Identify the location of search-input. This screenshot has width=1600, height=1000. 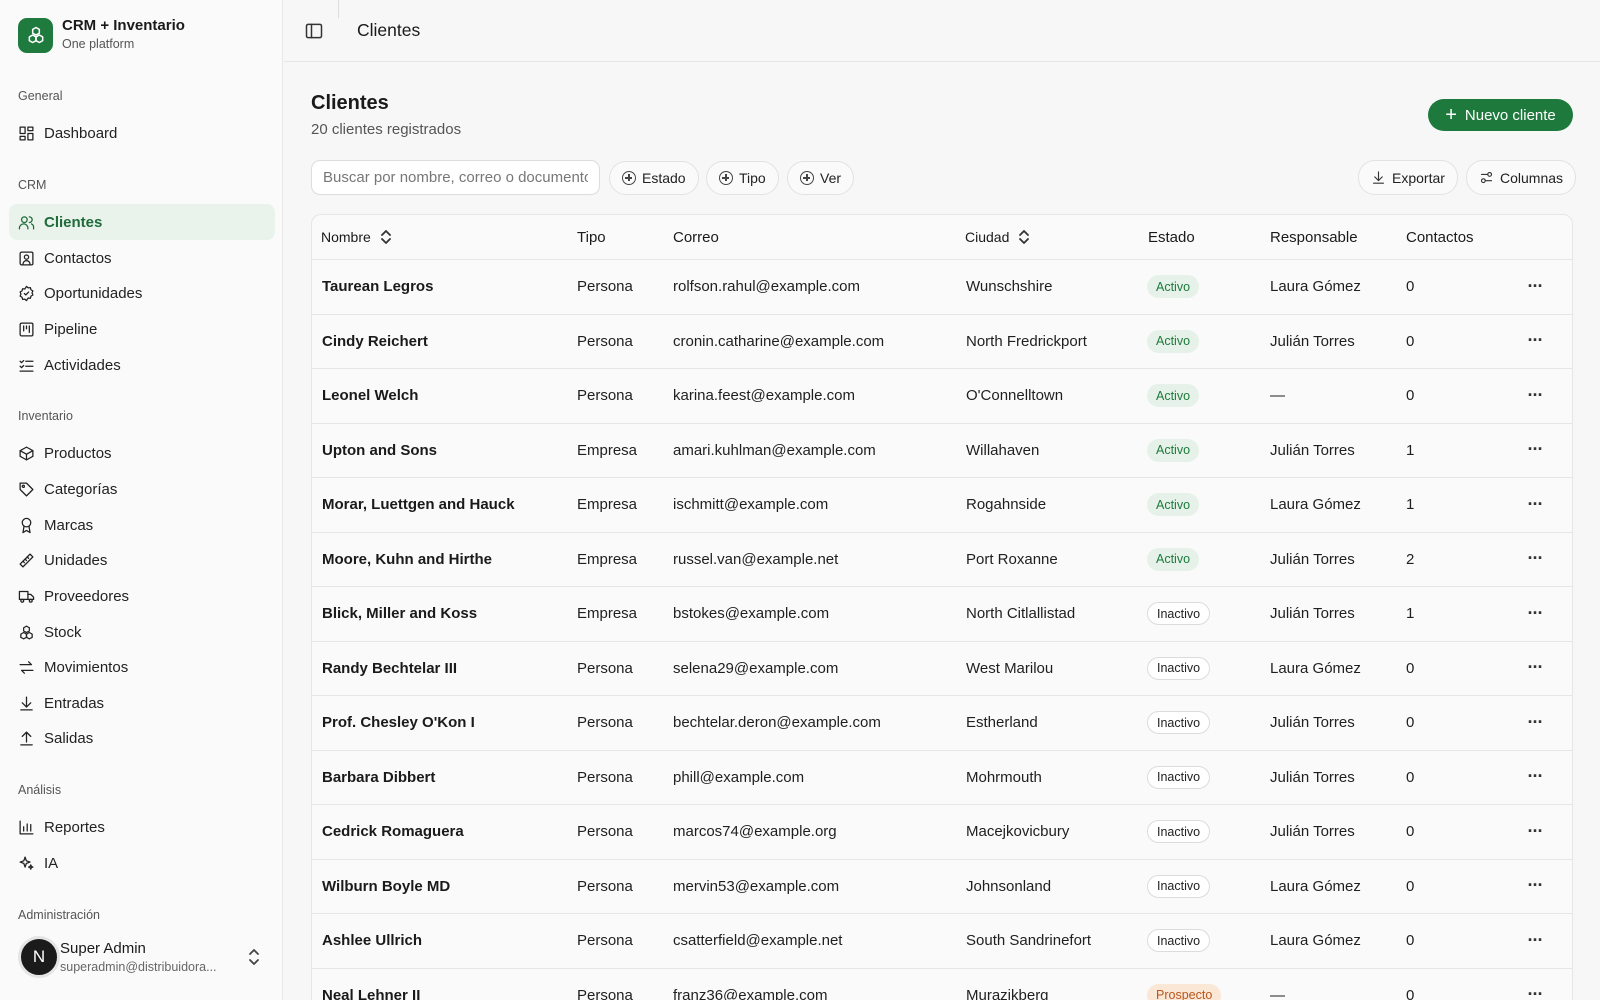
(455, 177).